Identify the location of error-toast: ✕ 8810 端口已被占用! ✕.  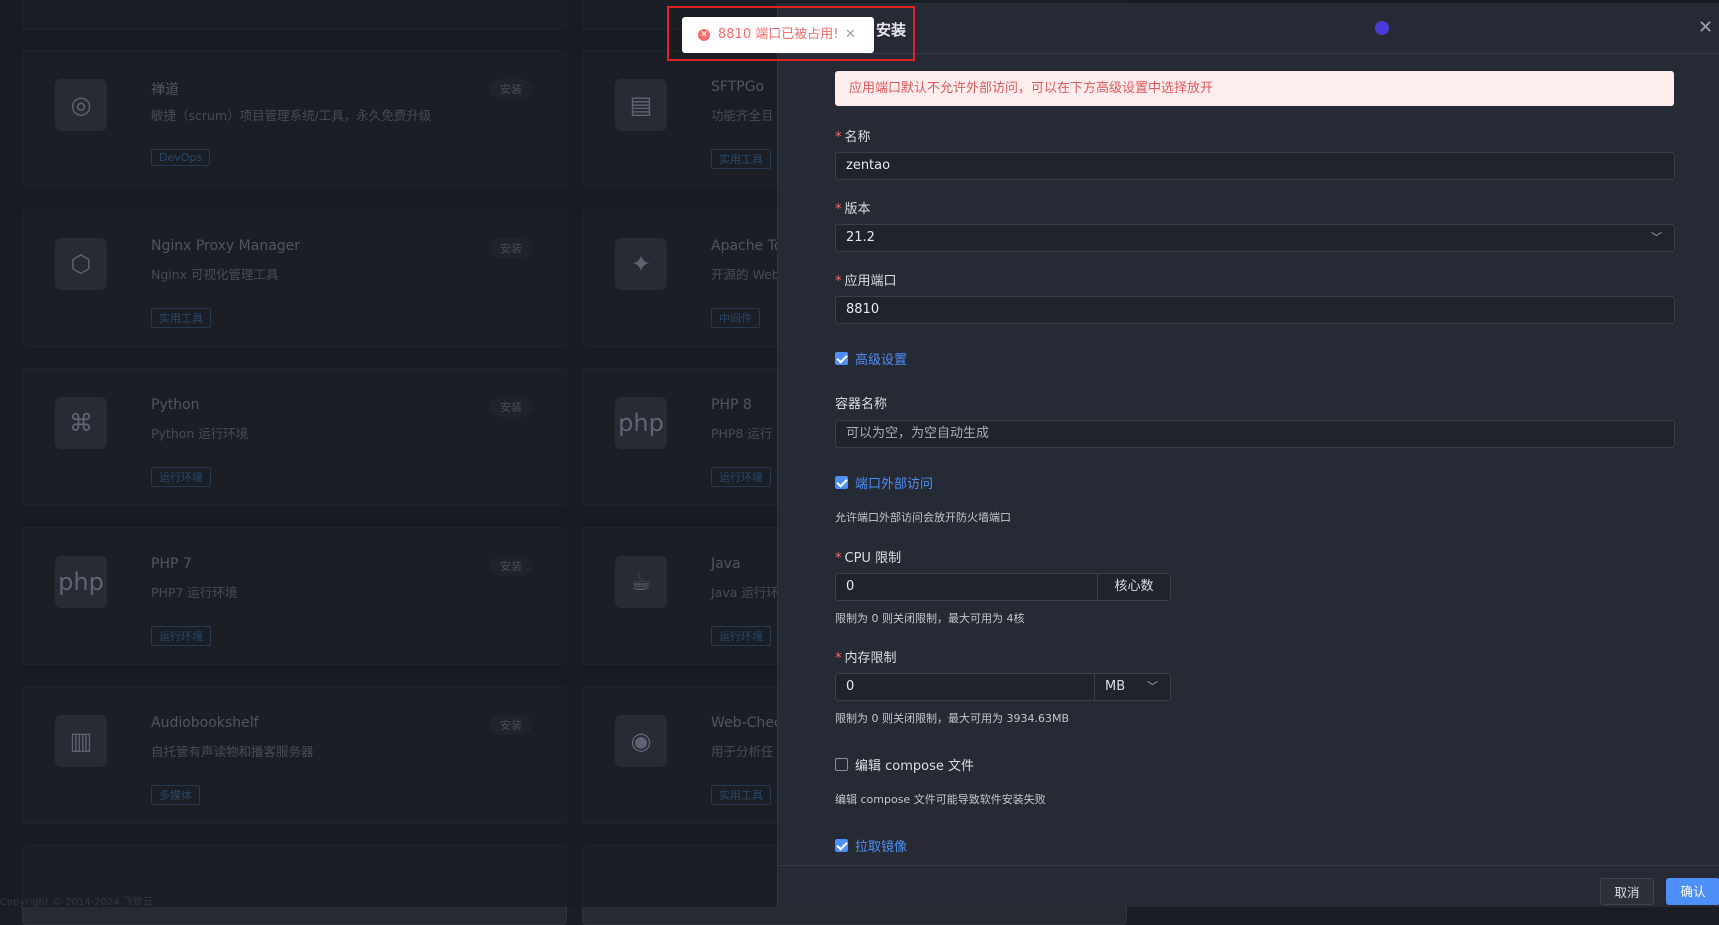
(778, 35).